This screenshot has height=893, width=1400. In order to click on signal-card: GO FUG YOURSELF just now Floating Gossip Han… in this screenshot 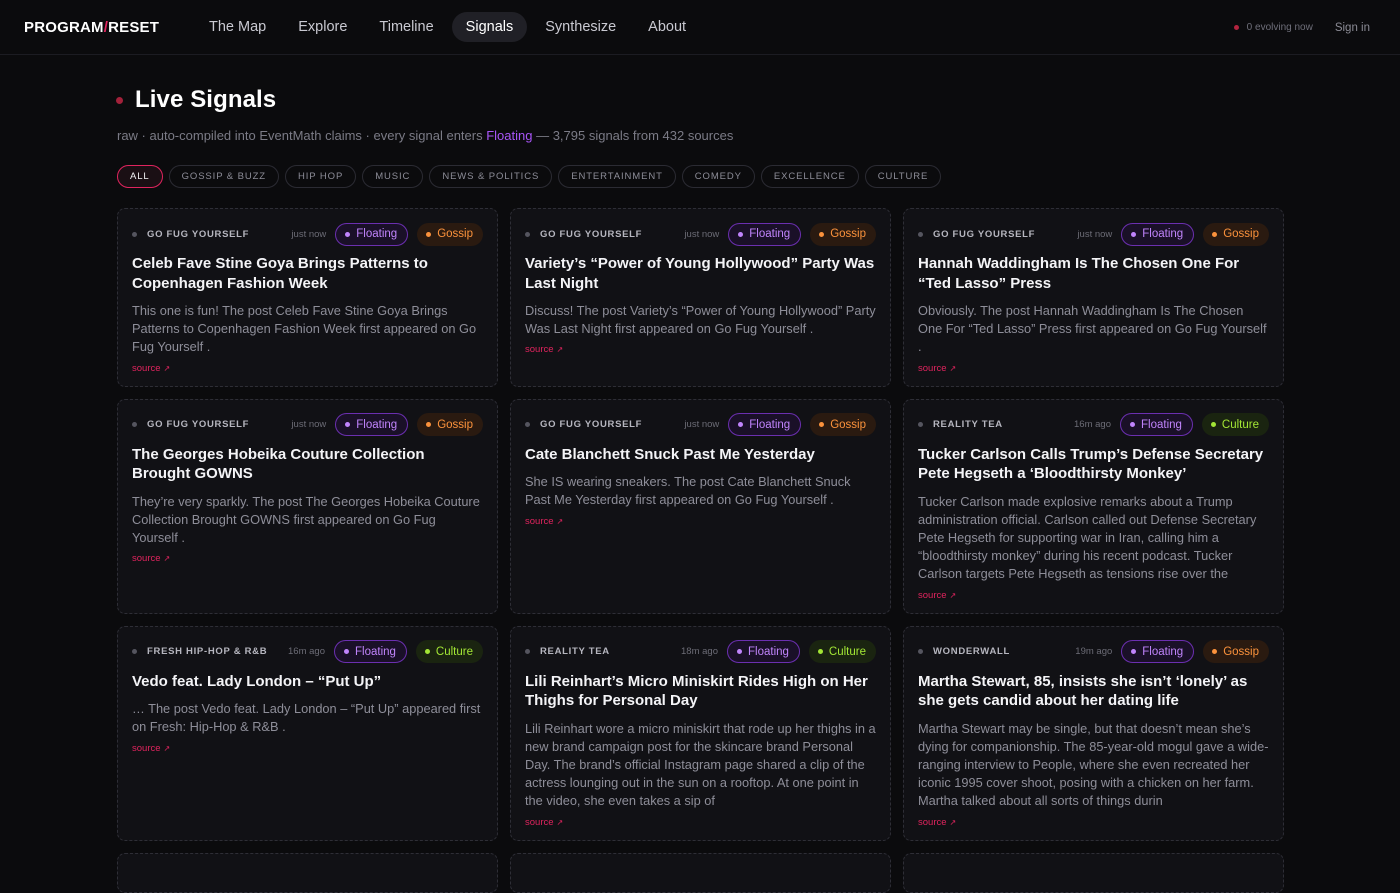, I will do `click(1093, 297)`.